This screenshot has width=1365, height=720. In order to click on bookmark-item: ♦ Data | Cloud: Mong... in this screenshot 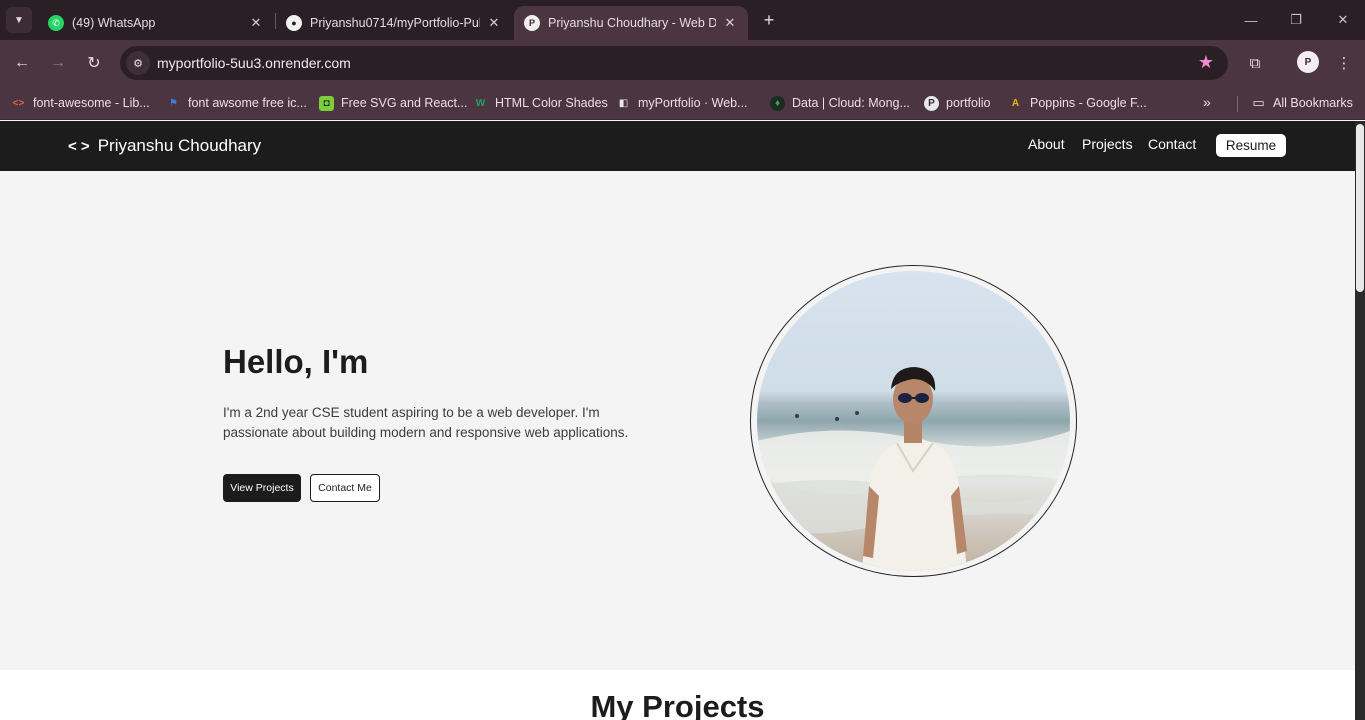, I will do `click(840, 103)`.